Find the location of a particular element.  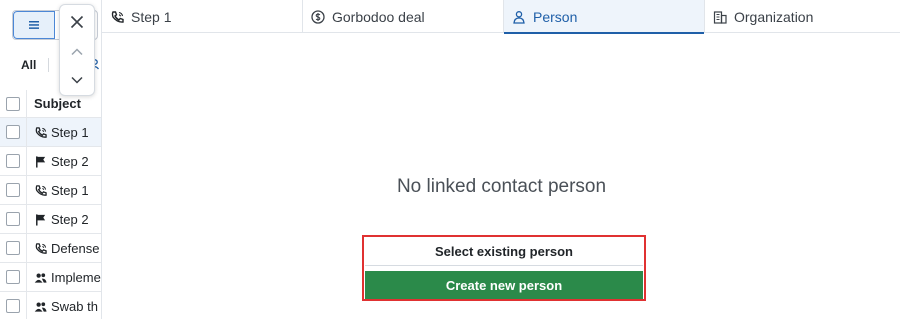

chevron-down-icon is located at coordinates (77, 80).